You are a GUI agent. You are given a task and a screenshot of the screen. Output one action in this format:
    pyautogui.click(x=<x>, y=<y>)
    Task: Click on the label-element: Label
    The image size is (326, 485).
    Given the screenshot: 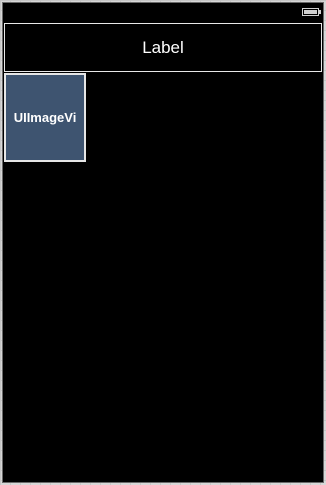 What is the action you would take?
    pyautogui.click(x=163, y=47)
    